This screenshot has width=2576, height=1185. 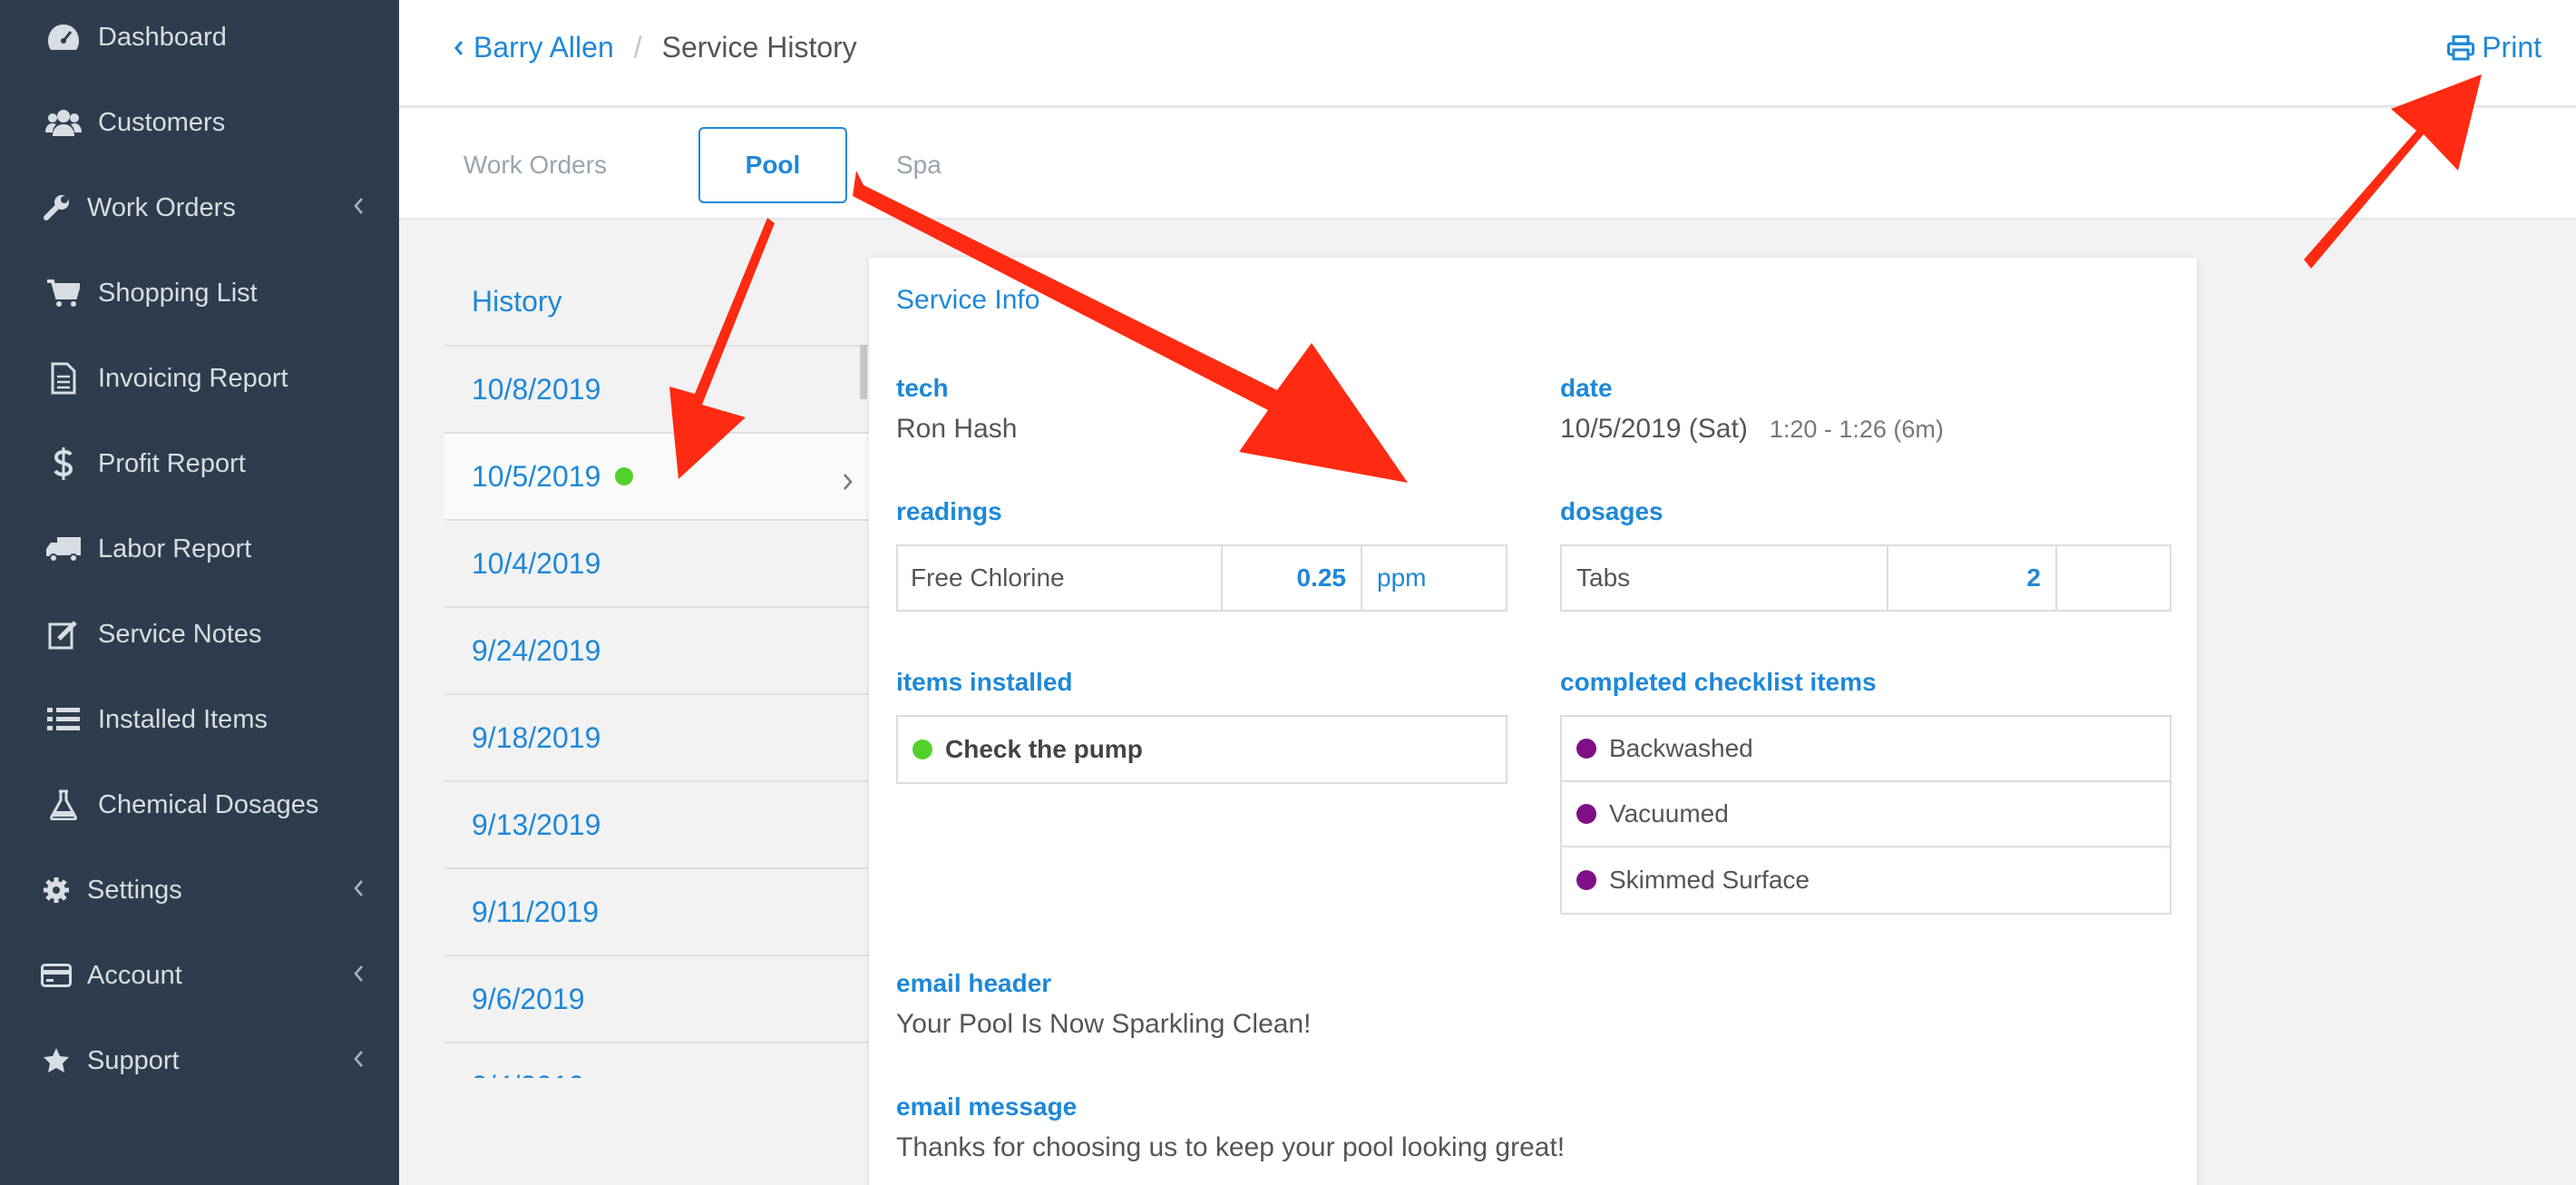 I want to click on print-button: Print, so click(x=2494, y=47).